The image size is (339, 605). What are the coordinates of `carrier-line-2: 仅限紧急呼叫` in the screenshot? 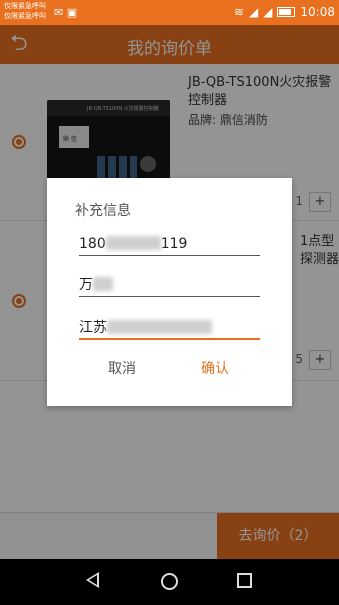 It's located at (25, 16).